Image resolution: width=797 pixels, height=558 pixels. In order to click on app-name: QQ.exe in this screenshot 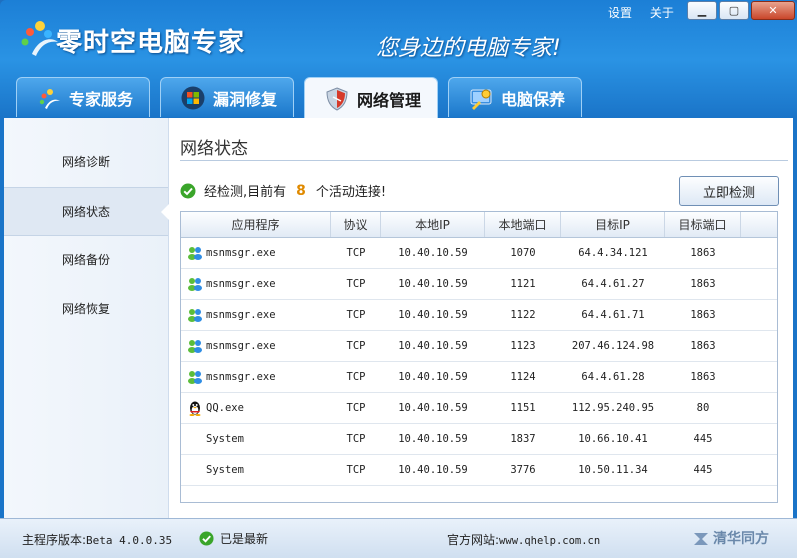, I will do `click(225, 408)`.